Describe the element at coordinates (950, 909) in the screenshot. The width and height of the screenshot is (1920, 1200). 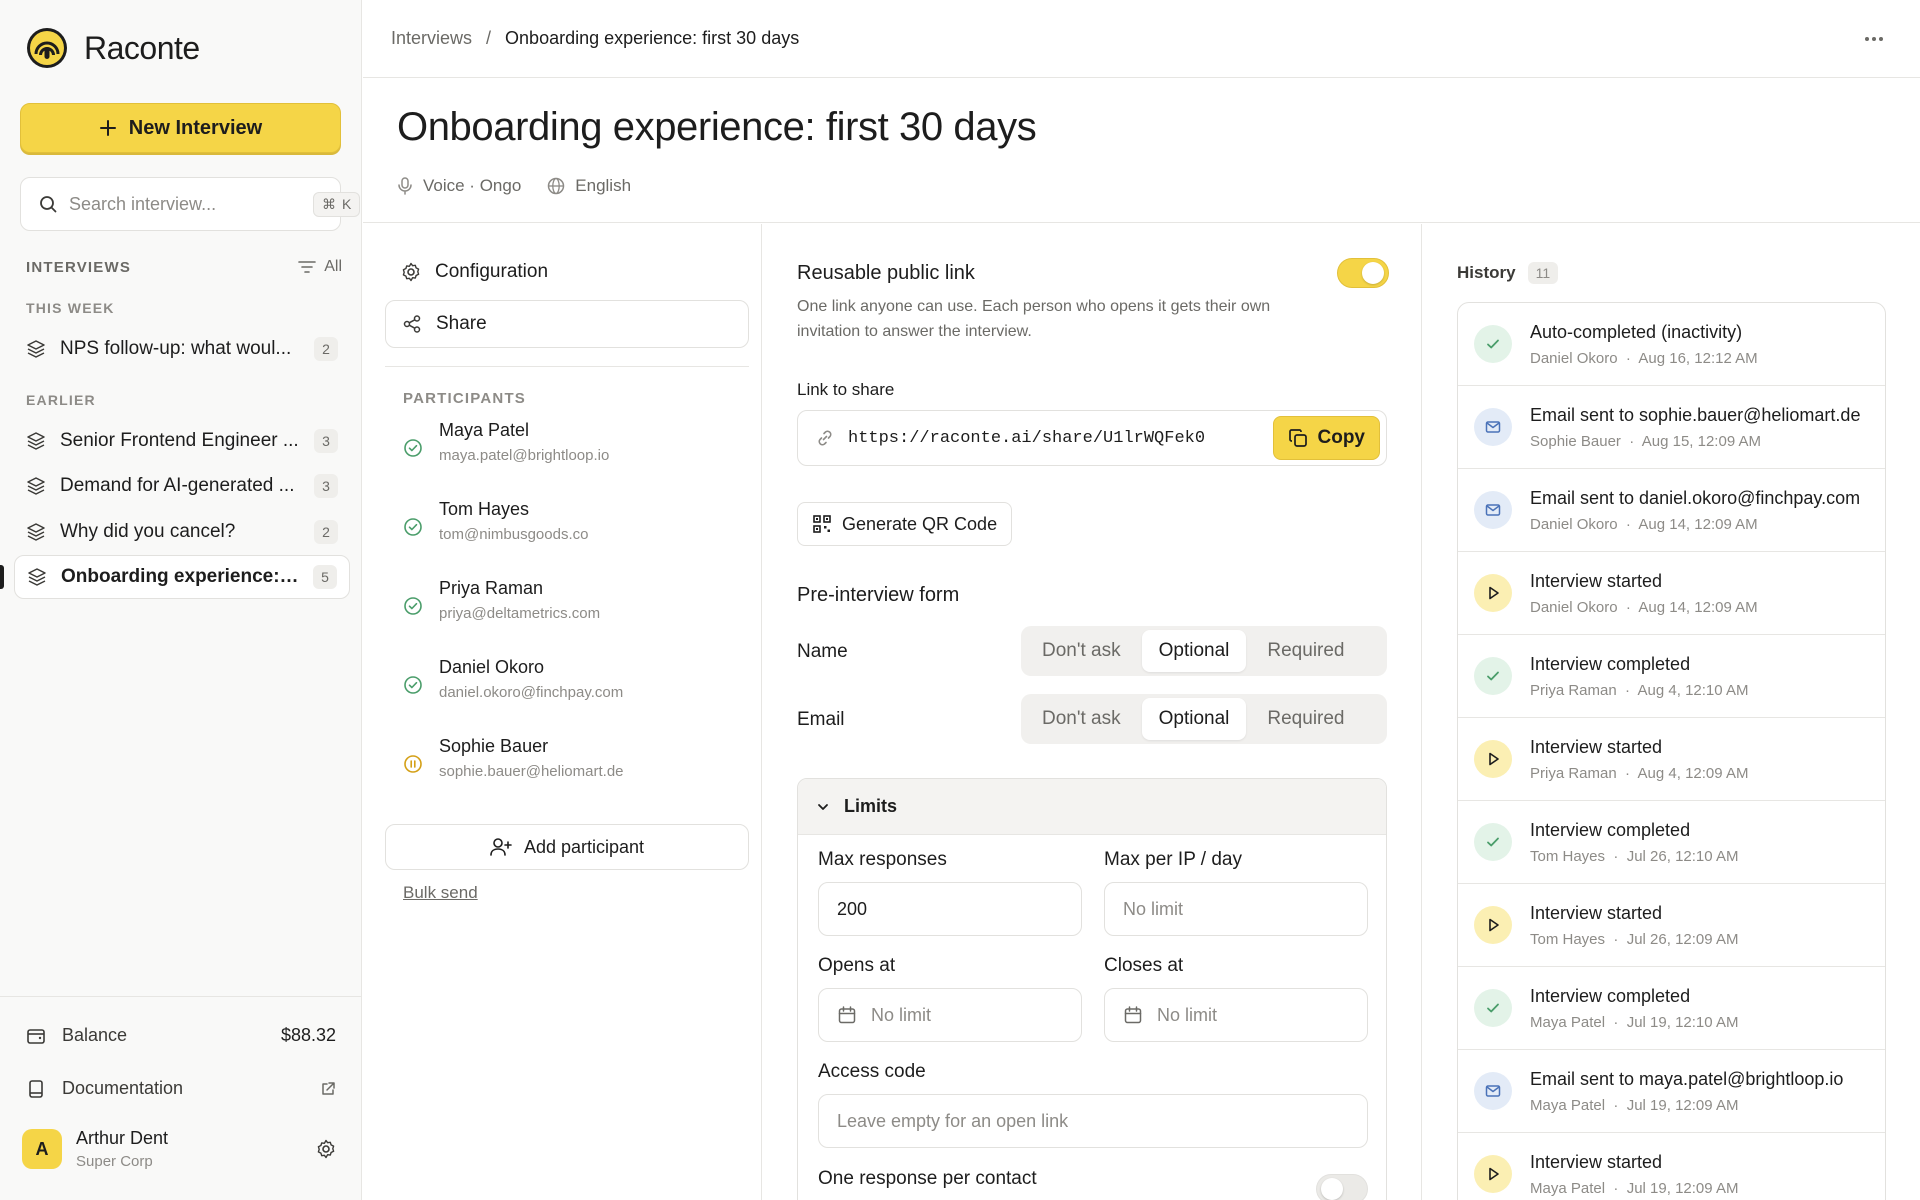
I see `max-responses-input` at that location.